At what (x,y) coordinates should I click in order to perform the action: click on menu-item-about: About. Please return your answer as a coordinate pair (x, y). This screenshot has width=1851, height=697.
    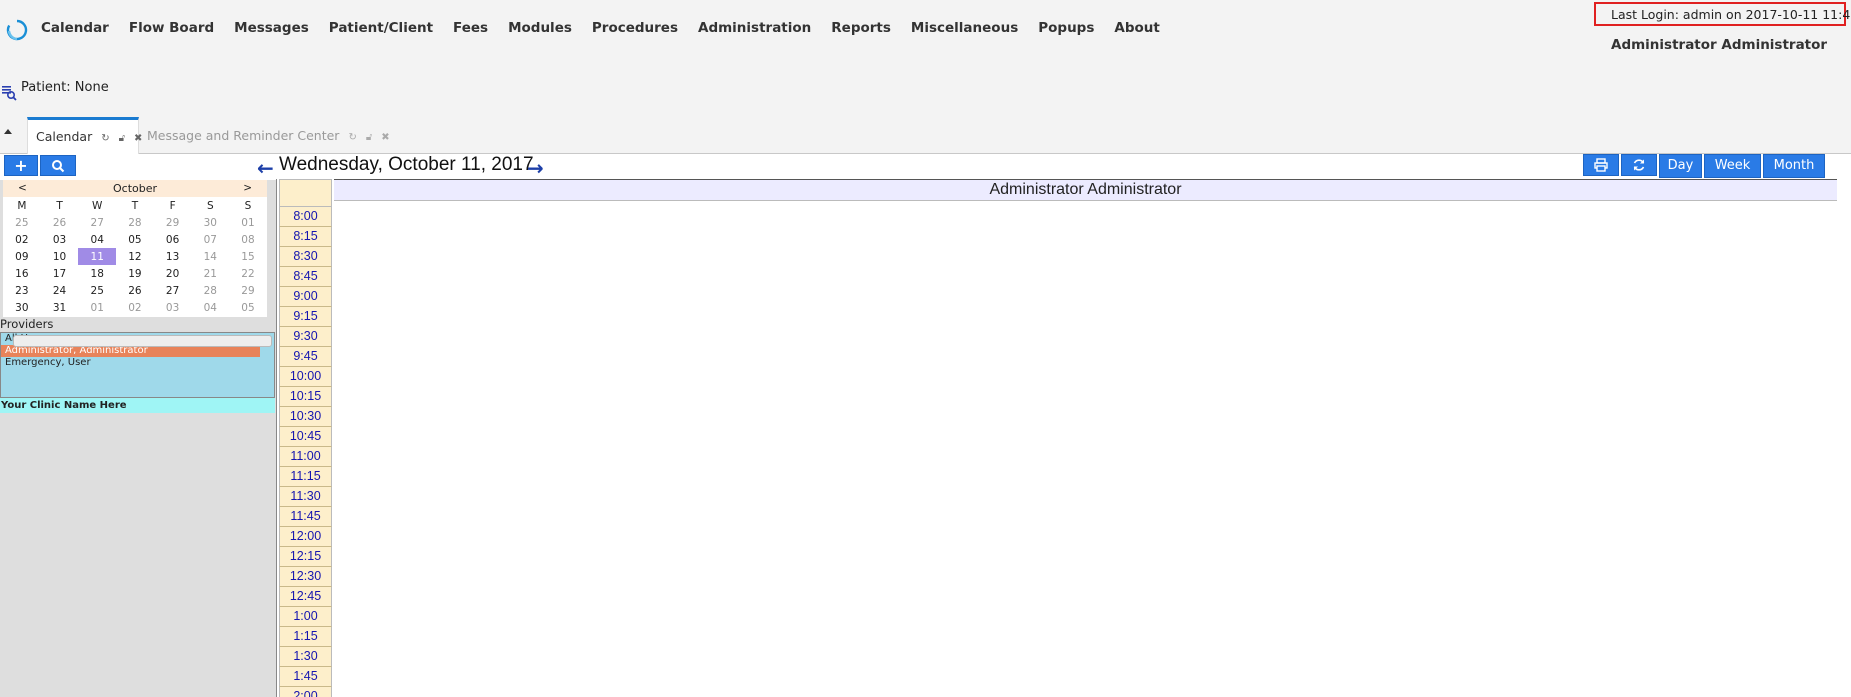
    Looking at the image, I should click on (1136, 28).